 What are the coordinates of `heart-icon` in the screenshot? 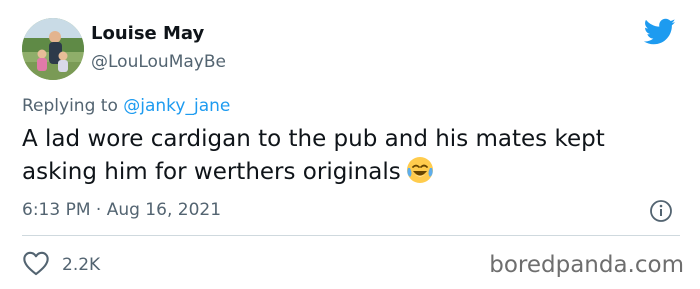 It's located at (36, 265).